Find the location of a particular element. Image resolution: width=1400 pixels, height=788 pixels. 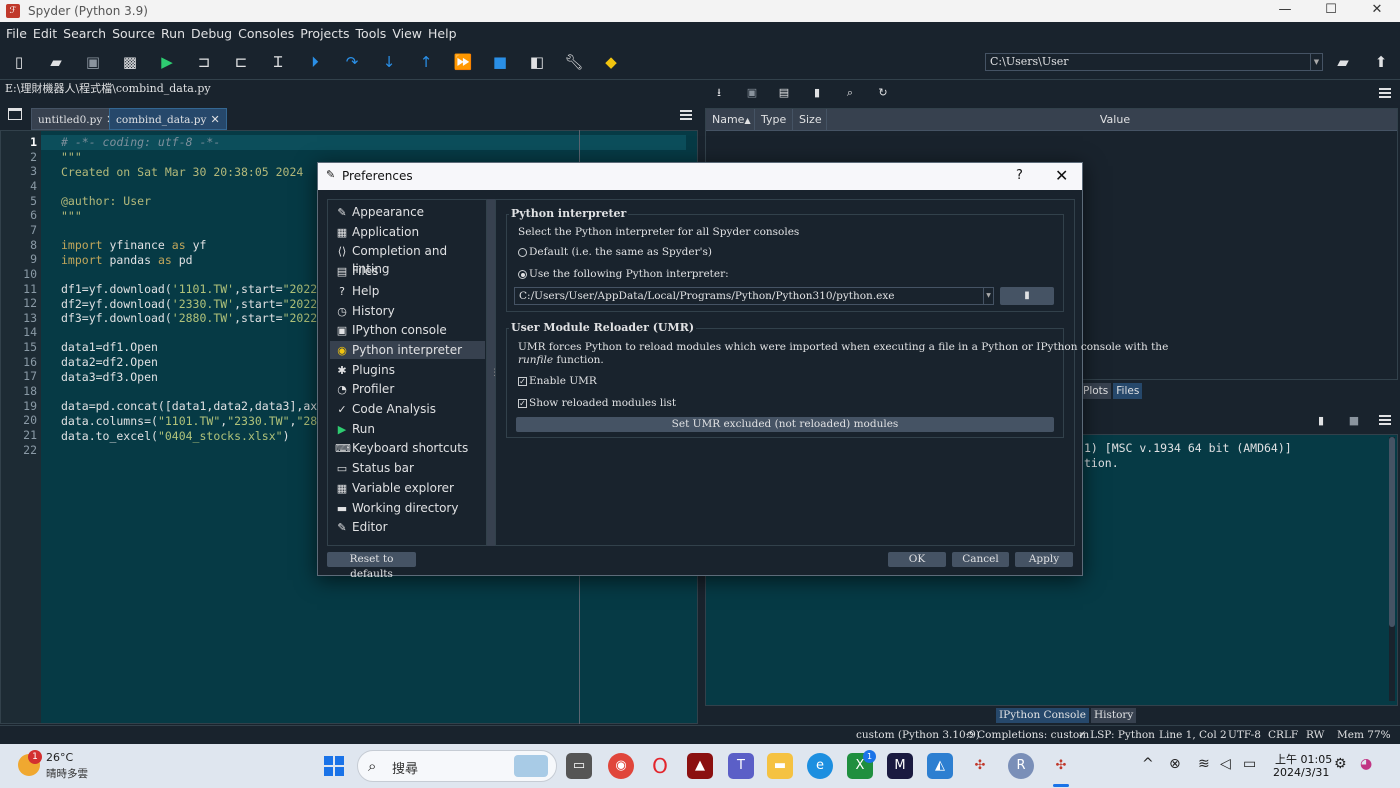

debug-step-return-icon: ↑ is located at coordinates (426, 62).